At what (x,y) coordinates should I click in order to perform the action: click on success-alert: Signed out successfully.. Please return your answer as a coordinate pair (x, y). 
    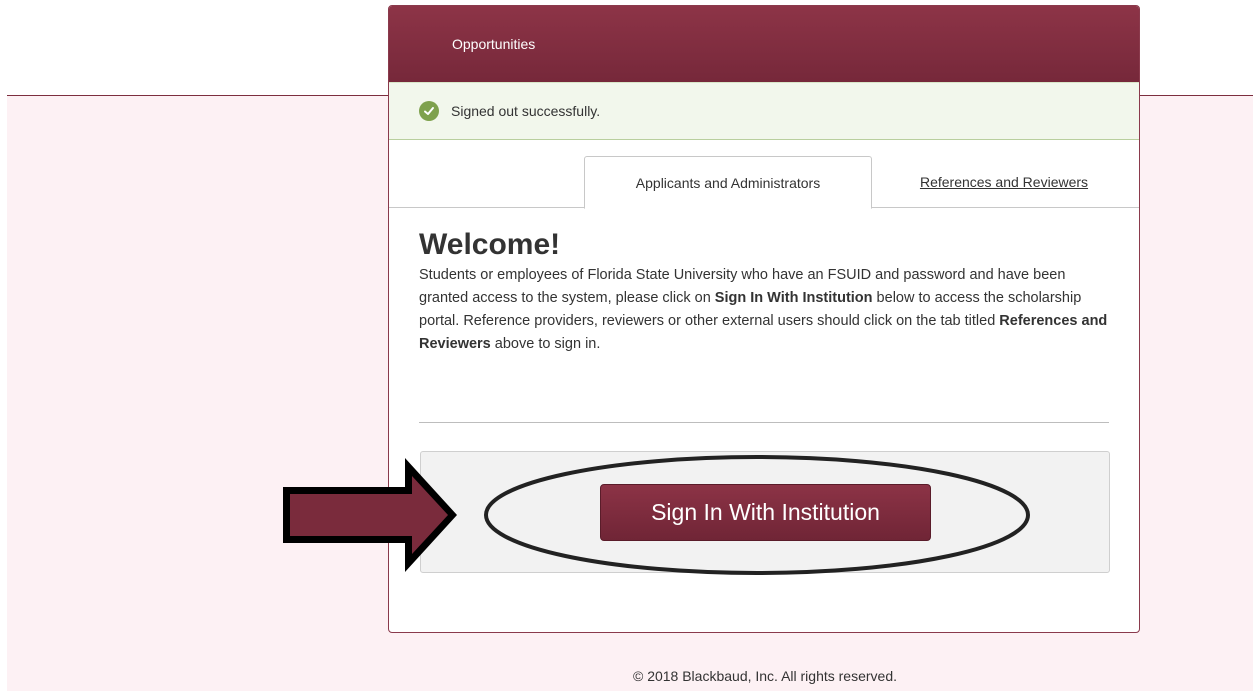
    Looking at the image, I should click on (764, 111).